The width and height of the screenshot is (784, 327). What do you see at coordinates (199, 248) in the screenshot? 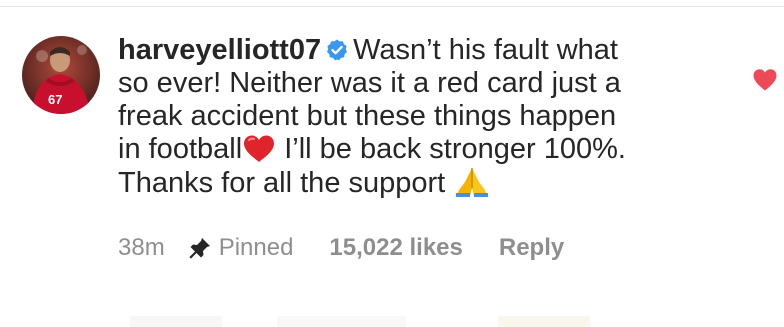
I see `pin-icon` at bounding box center [199, 248].